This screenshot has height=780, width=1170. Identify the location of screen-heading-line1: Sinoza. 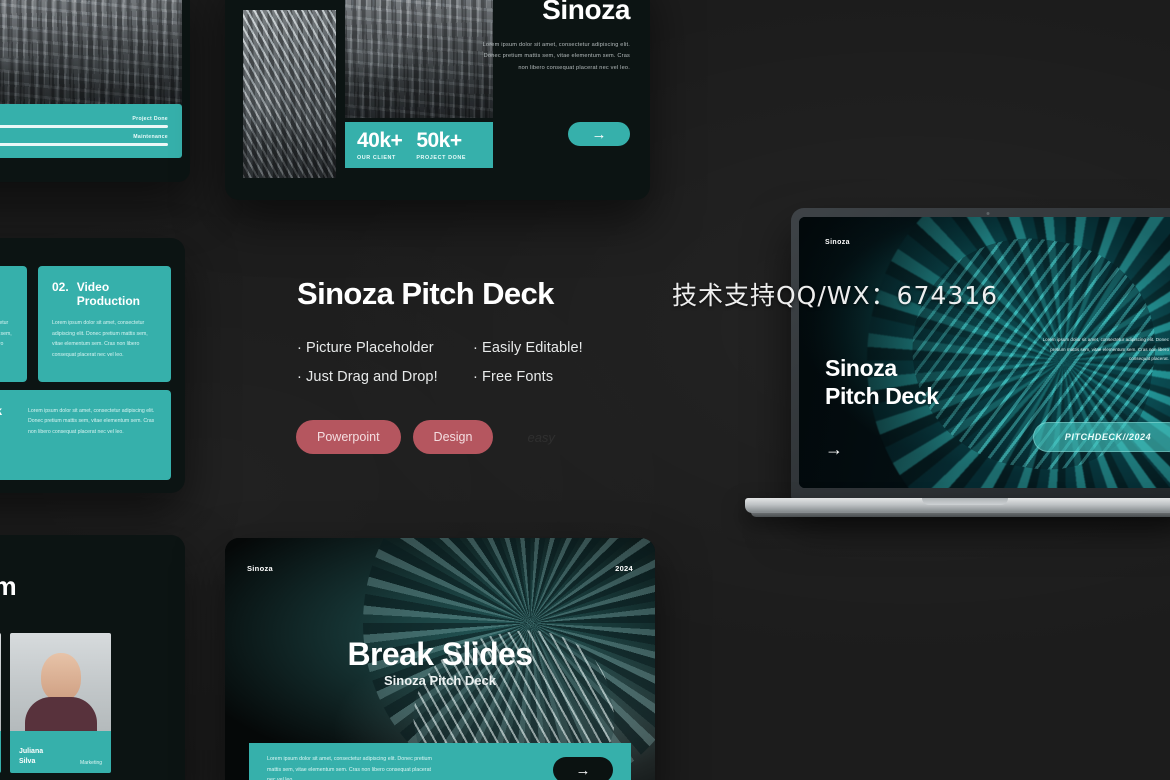
(861, 368).